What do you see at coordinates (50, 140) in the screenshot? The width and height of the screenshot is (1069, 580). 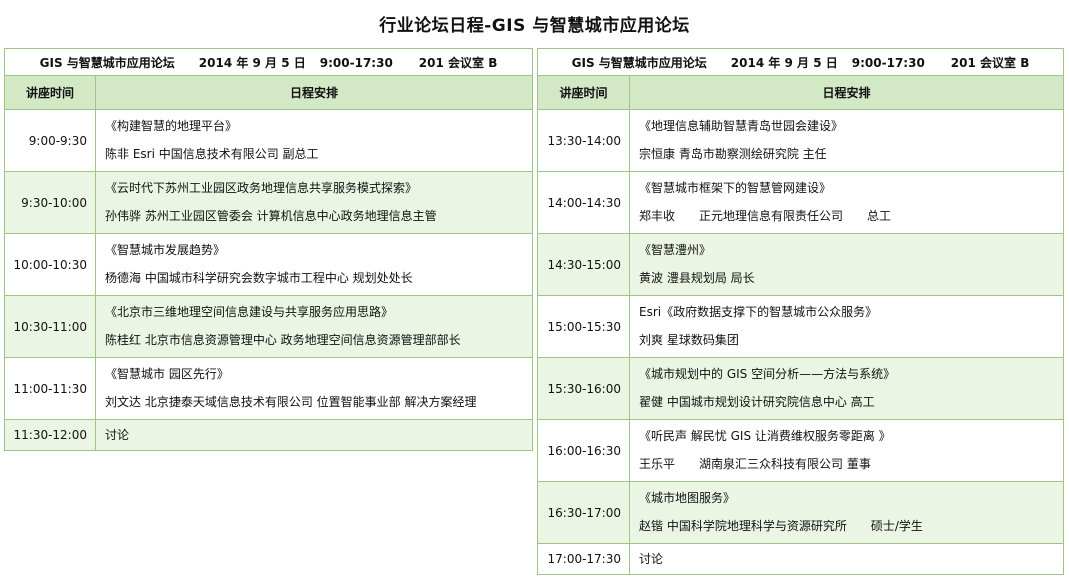 I see `session-time: 9:00-9:30` at bounding box center [50, 140].